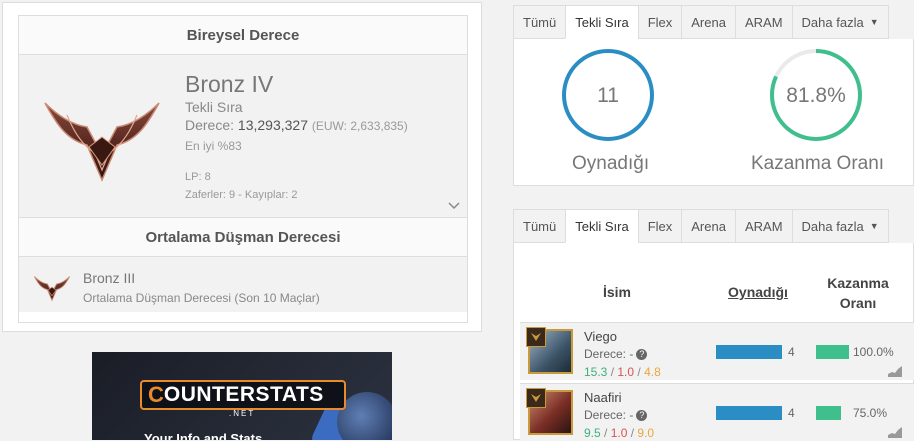  Describe the element at coordinates (708, 226) in the screenshot. I see `tab-arena-2: Arena` at that location.